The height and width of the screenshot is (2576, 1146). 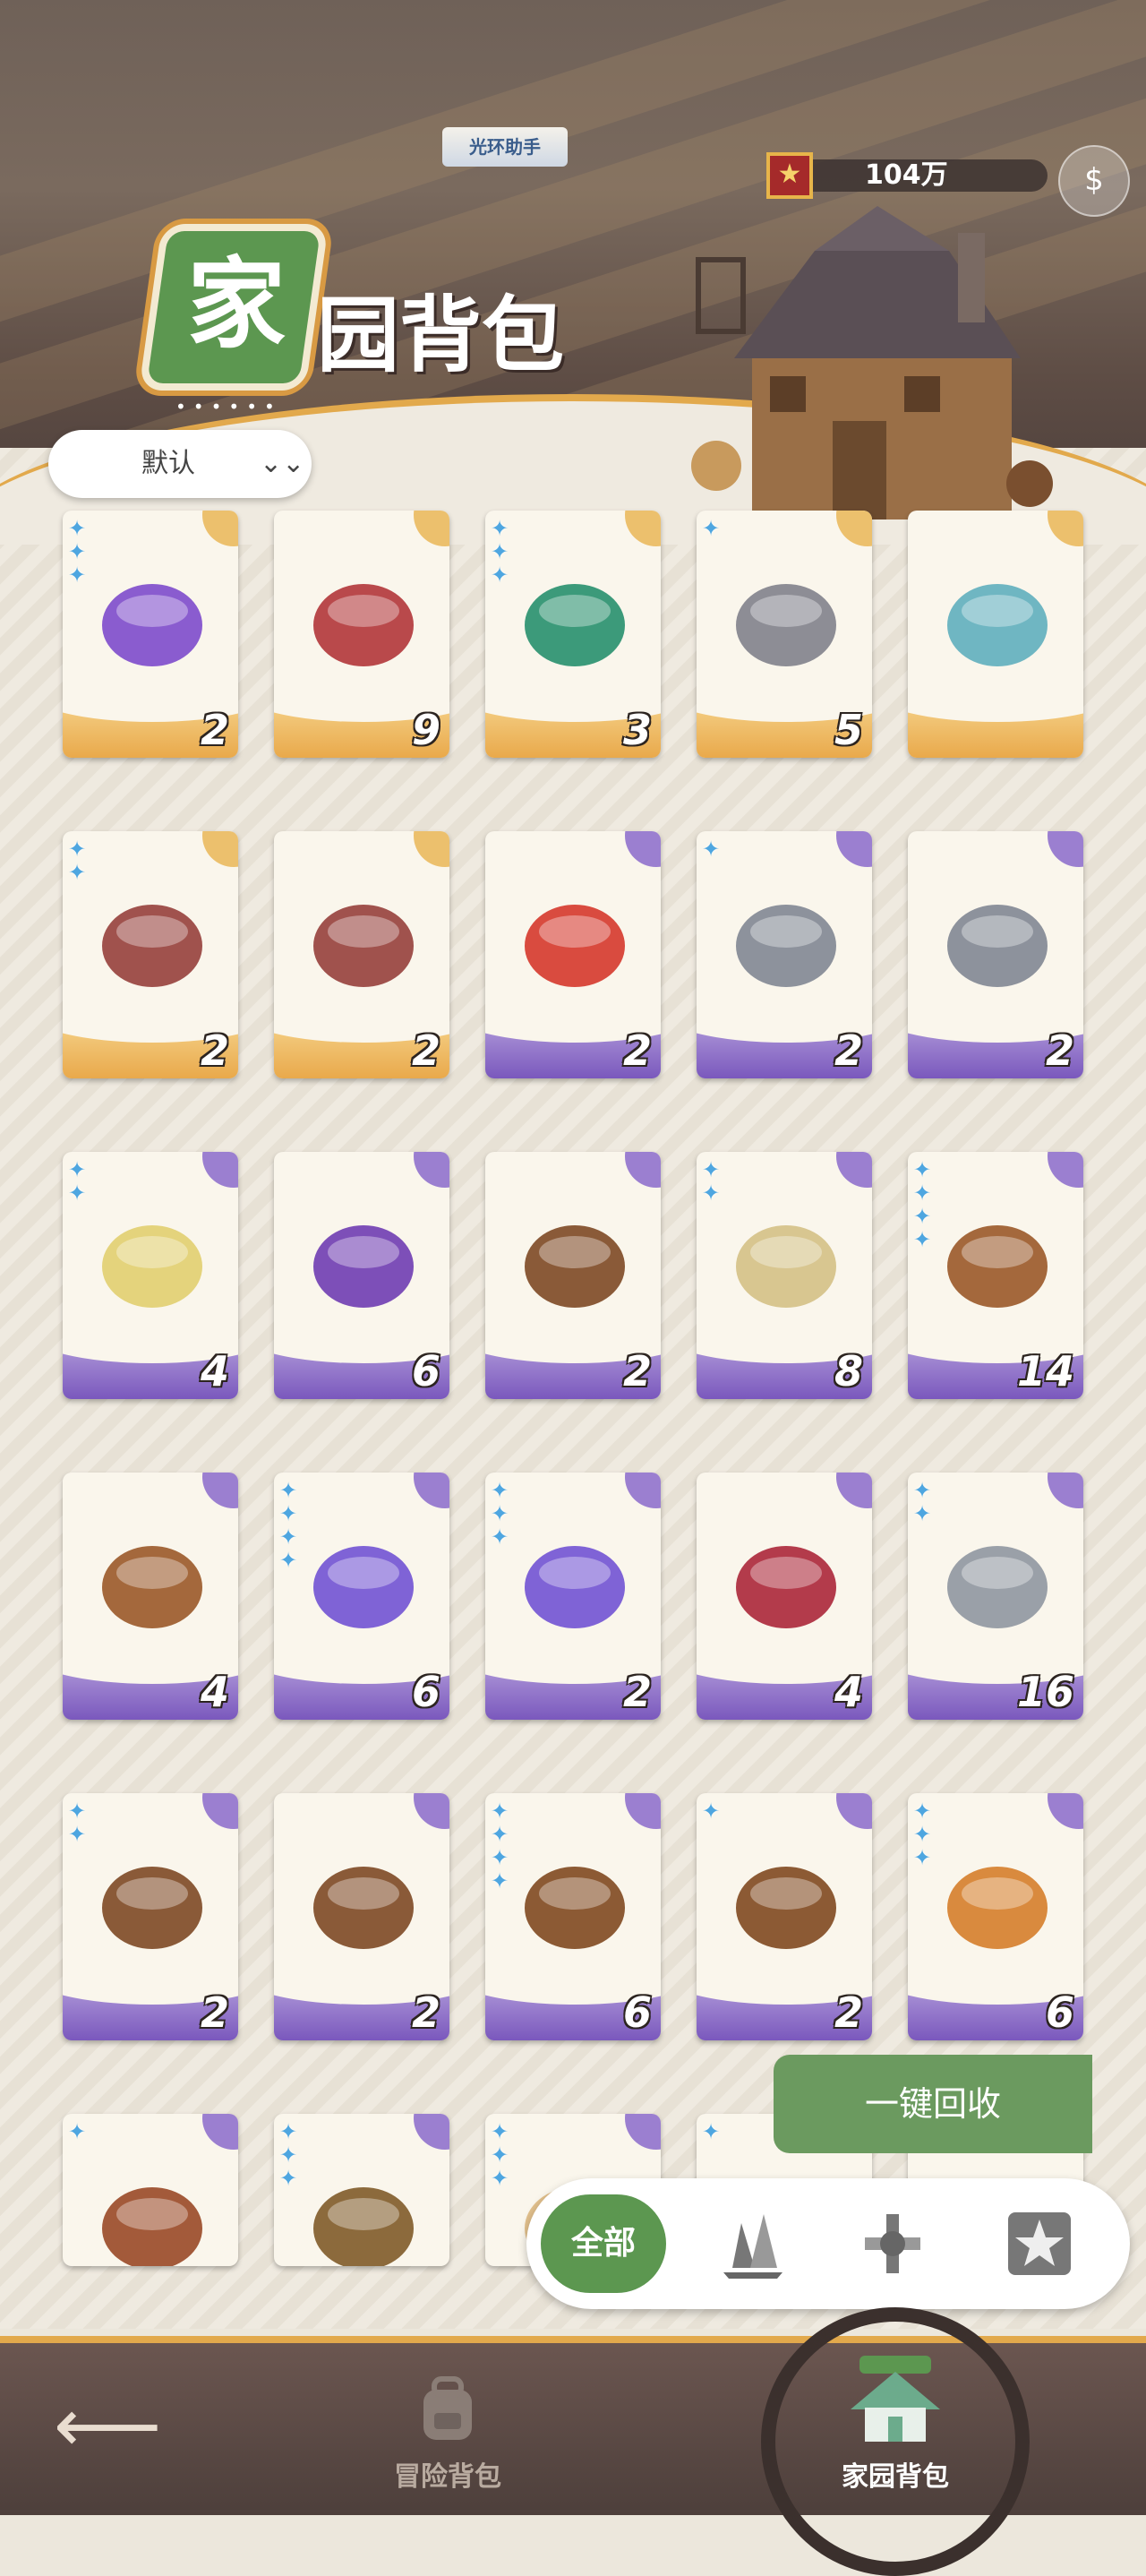 What do you see at coordinates (150, 1275) in the screenshot?
I see `item-card: ✦ ✦ 4` at bounding box center [150, 1275].